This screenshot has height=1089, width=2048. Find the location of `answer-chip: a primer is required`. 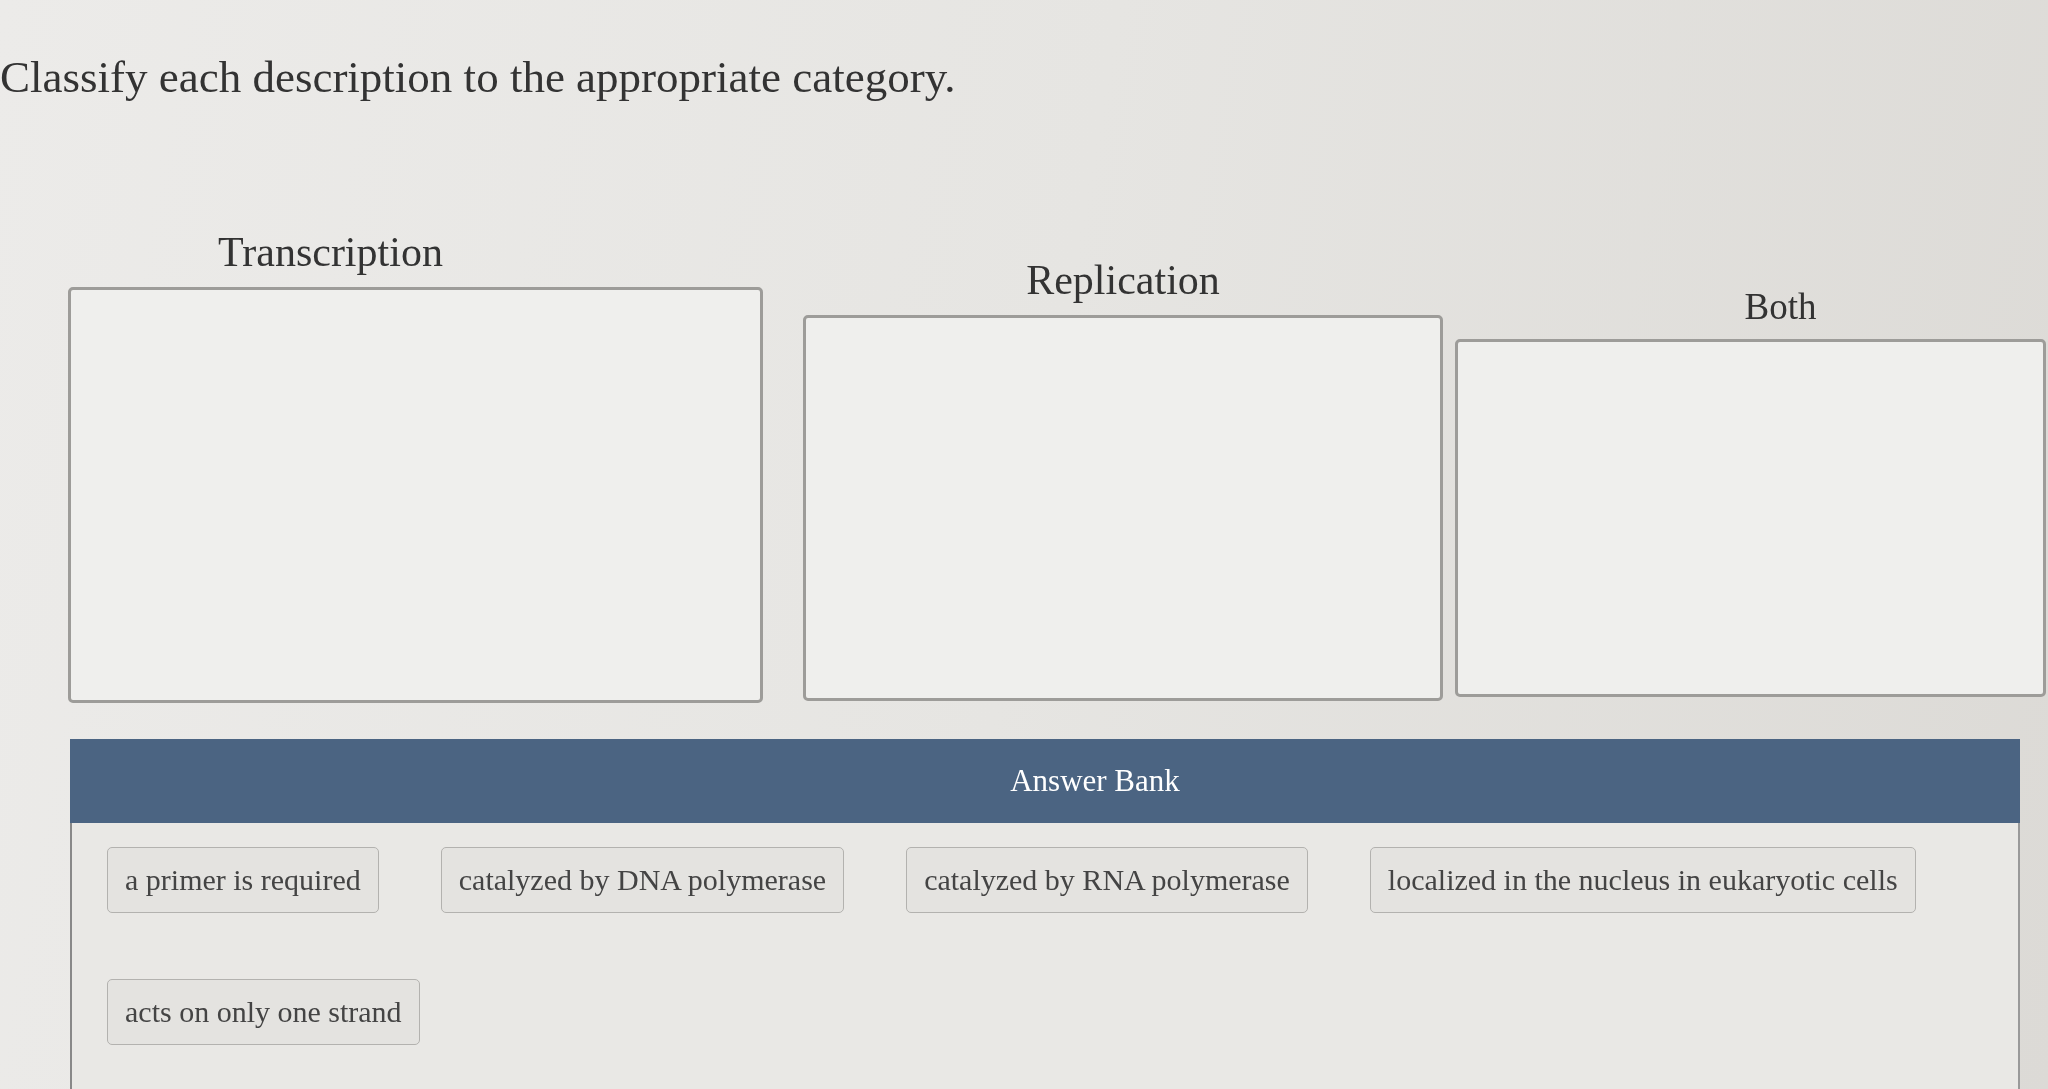

answer-chip: a primer is required is located at coordinates (243, 879).